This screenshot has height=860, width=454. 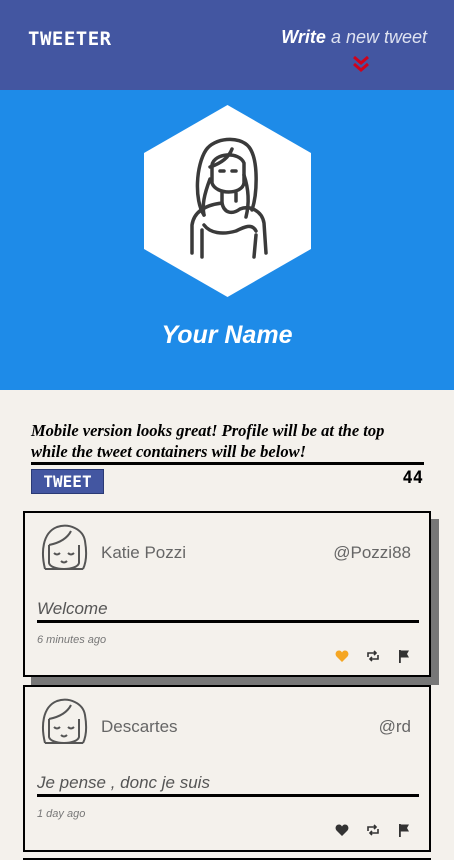 I want to click on double-chevron-down-icon, so click(x=361, y=64).